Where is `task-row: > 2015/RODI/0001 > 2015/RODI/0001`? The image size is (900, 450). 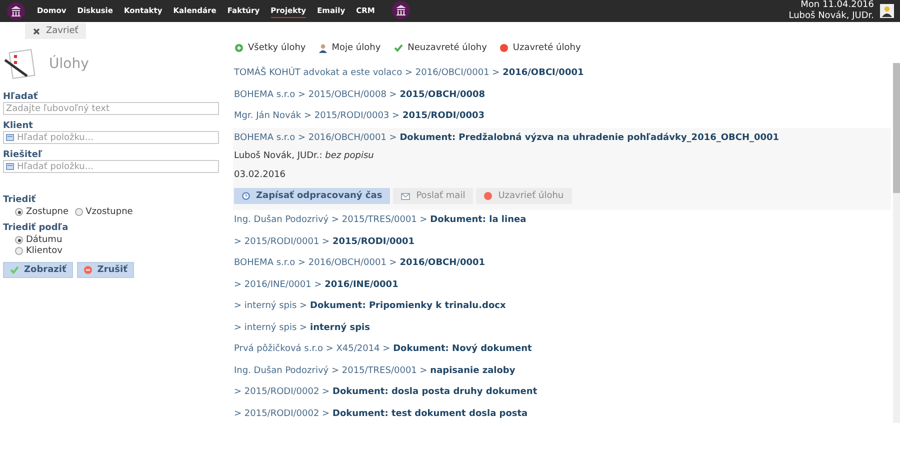 task-row: > 2015/RODI/0001 > 2015/RODI/0001 is located at coordinates (562, 242).